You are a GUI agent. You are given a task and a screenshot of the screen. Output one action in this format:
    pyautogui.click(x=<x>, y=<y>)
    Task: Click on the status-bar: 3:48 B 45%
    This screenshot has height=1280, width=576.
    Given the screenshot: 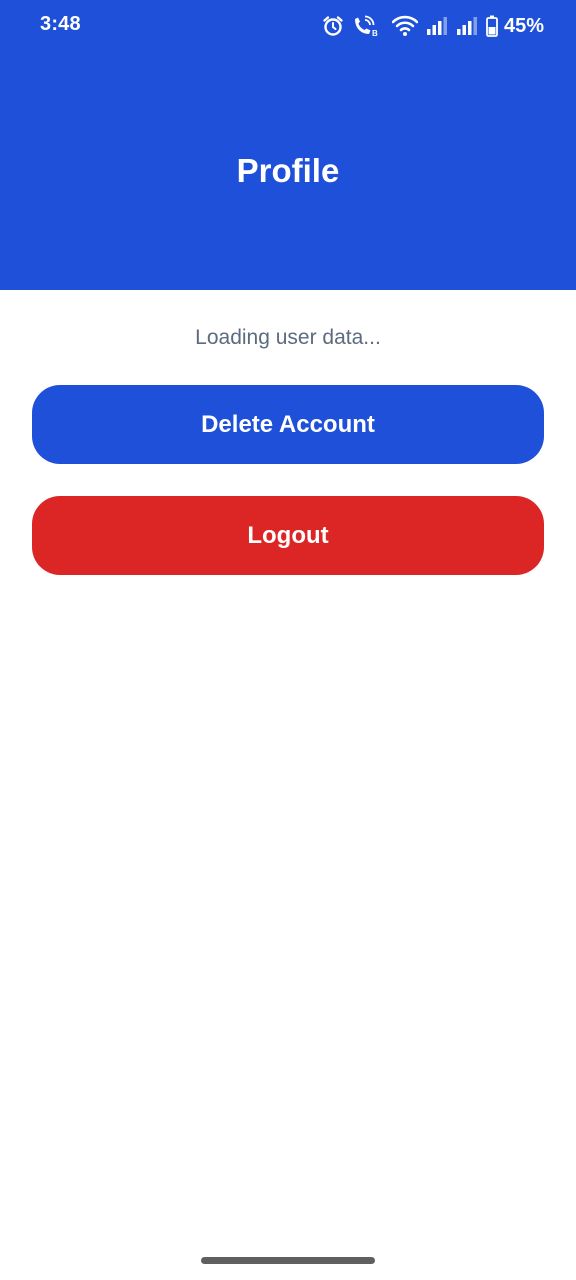 What is the action you would take?
    pyautogui.click(x=288, y=26)
    